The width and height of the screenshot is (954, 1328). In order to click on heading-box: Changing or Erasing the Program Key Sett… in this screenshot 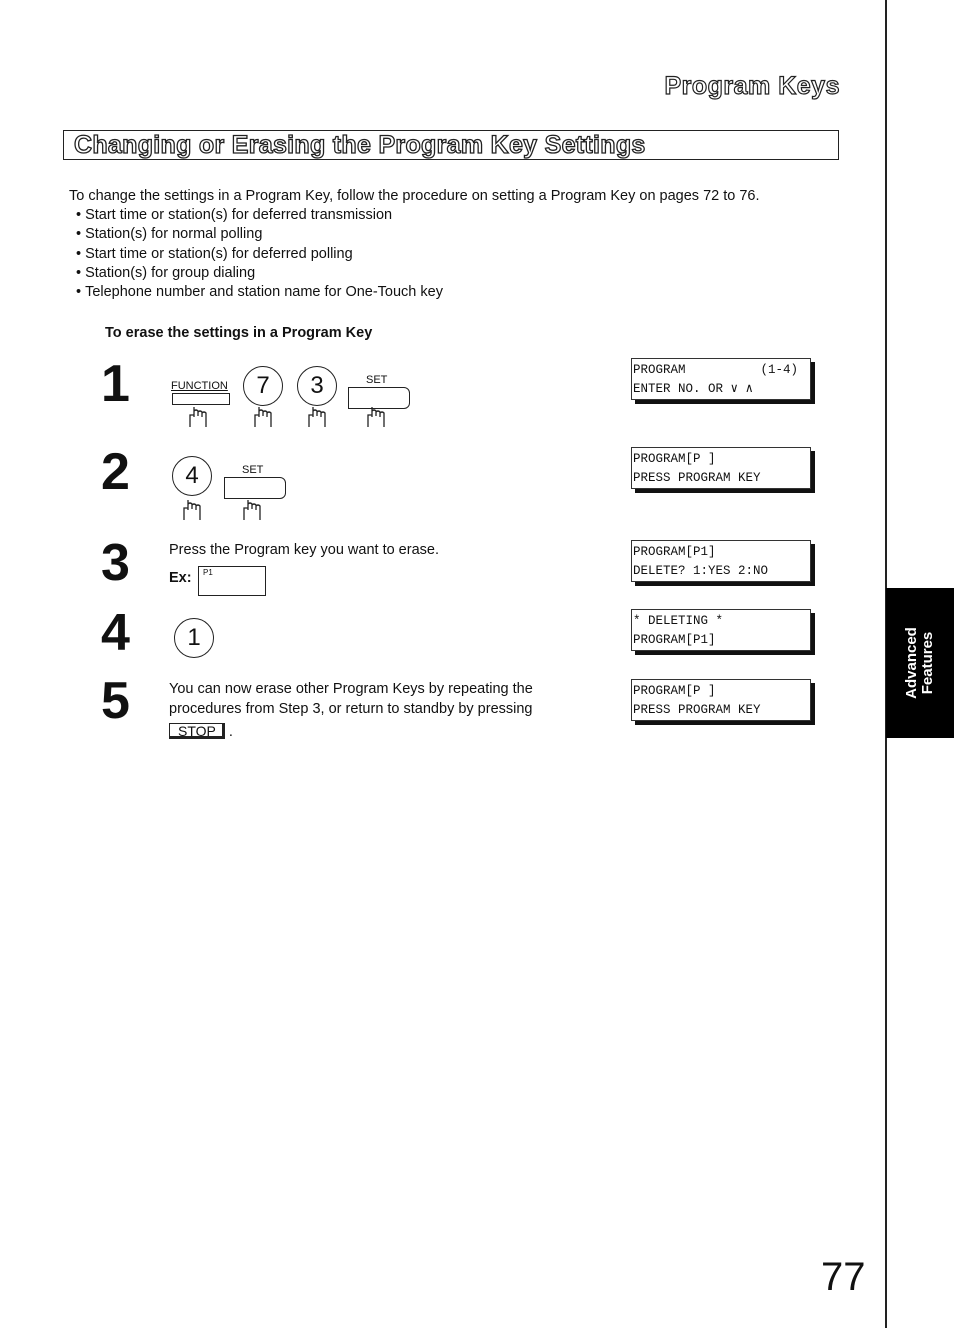, I will do `click(451, 145)`.